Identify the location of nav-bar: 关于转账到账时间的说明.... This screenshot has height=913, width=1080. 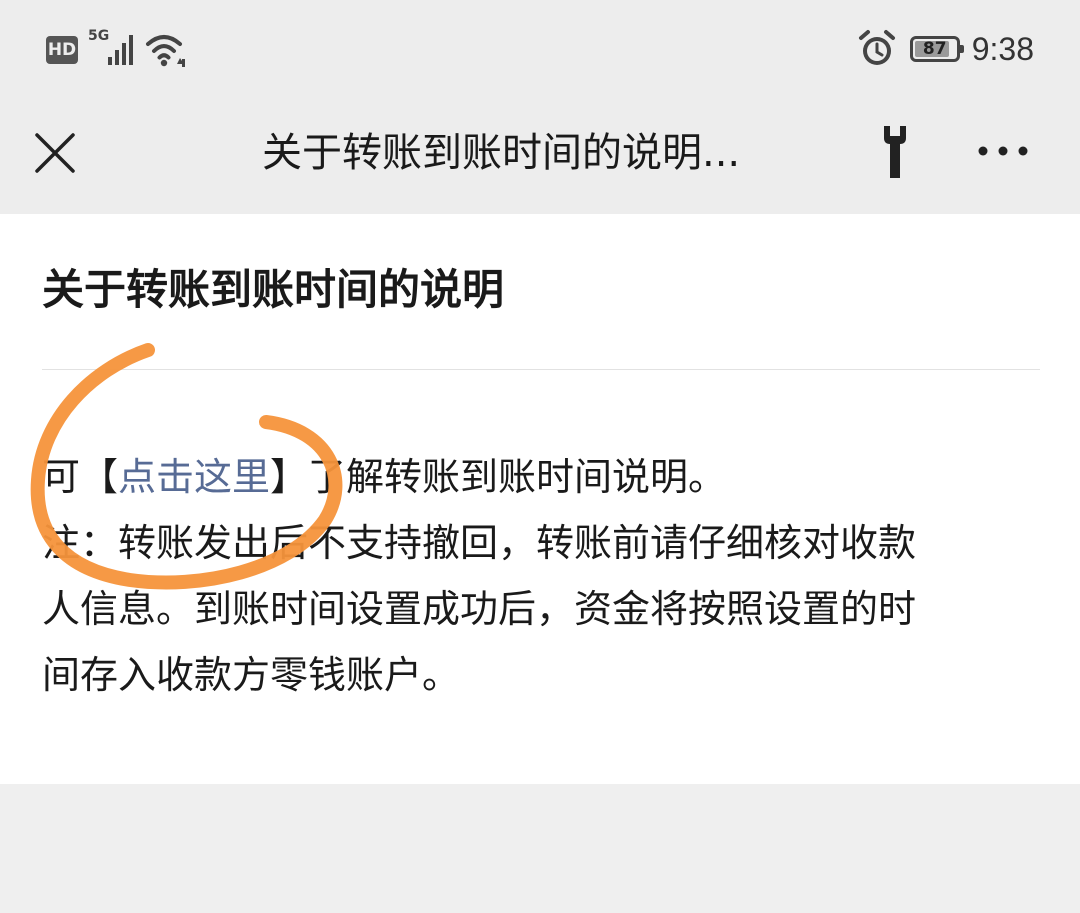
(540, 157).